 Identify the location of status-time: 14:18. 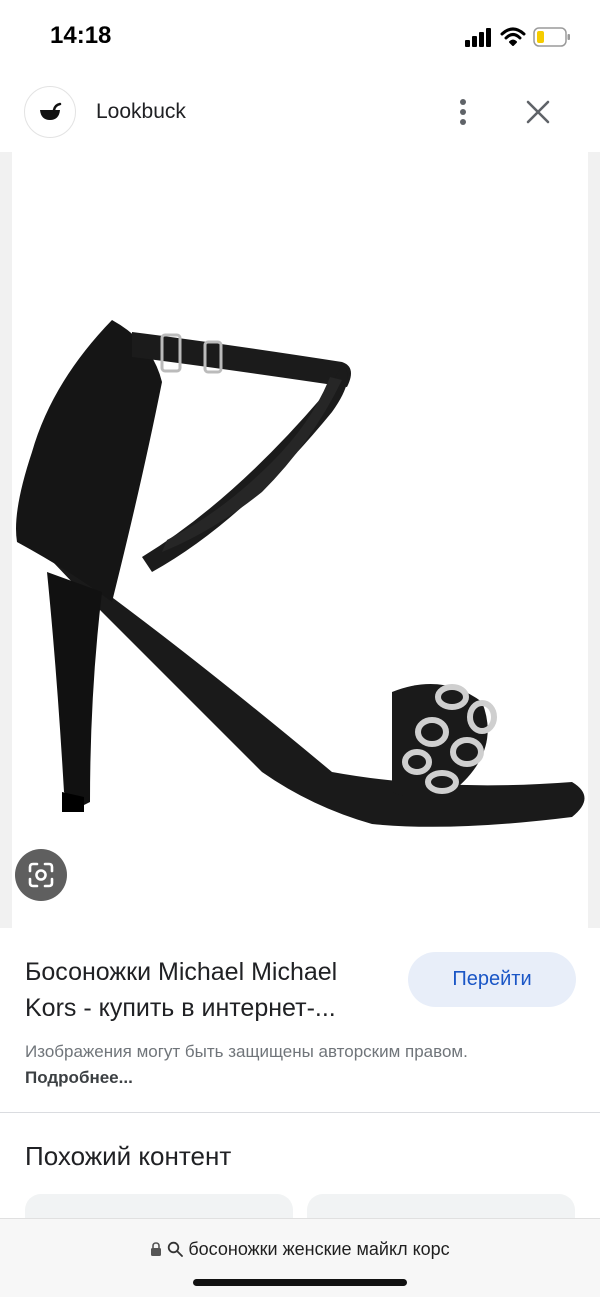
(81, 35).